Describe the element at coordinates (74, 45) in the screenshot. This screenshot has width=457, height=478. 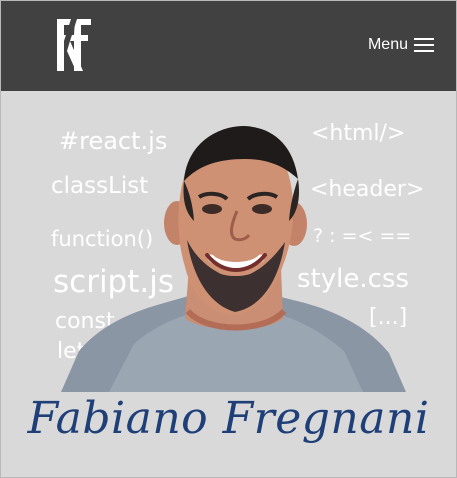
I see `fa-monogram-icon` at that location.